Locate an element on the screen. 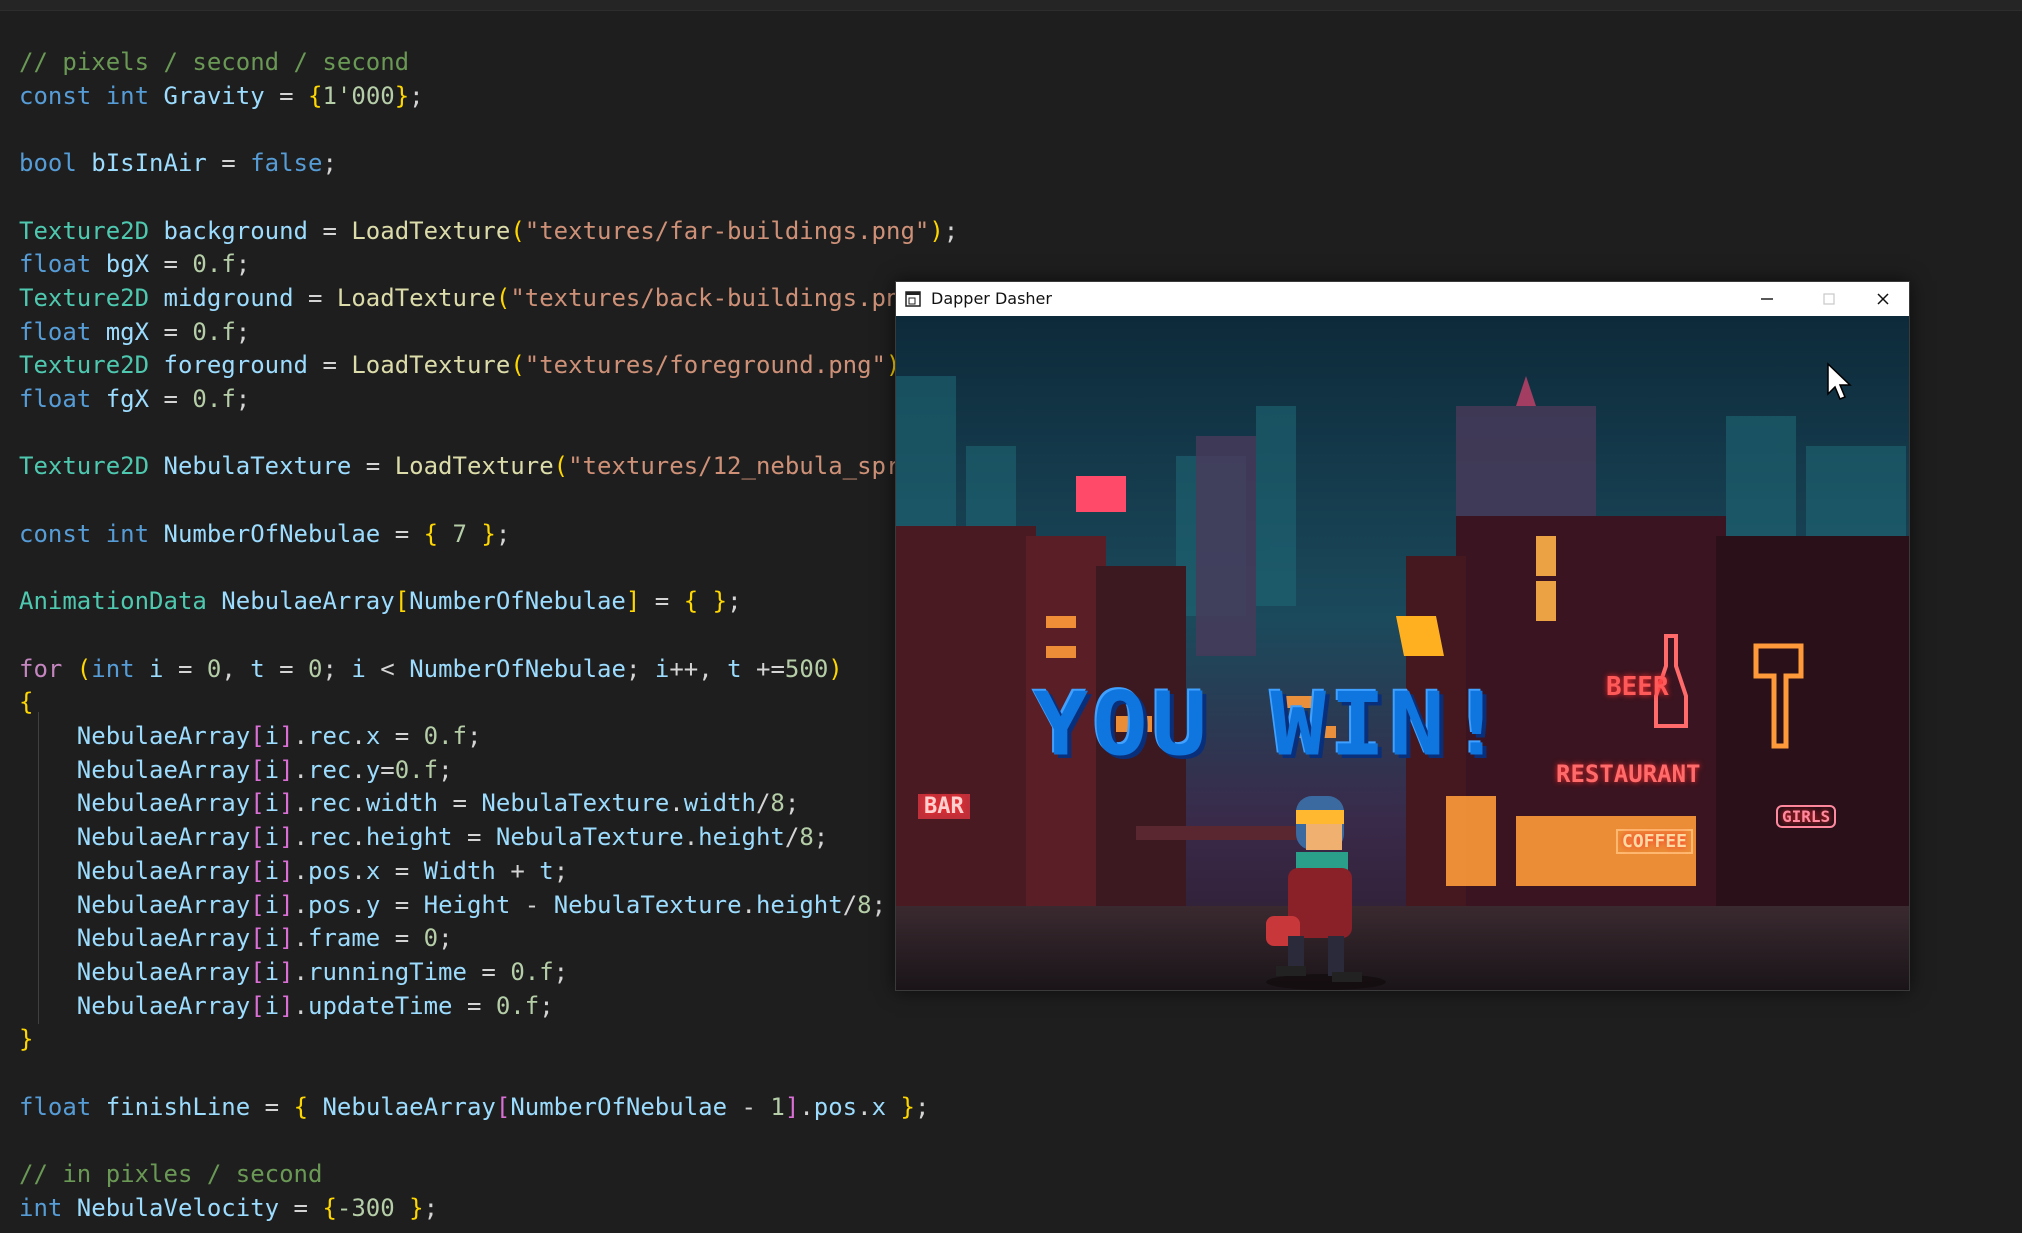 The height and width of the screenshot is (1233, 2022). code-token: foreground is located at coordinates (236, 365).